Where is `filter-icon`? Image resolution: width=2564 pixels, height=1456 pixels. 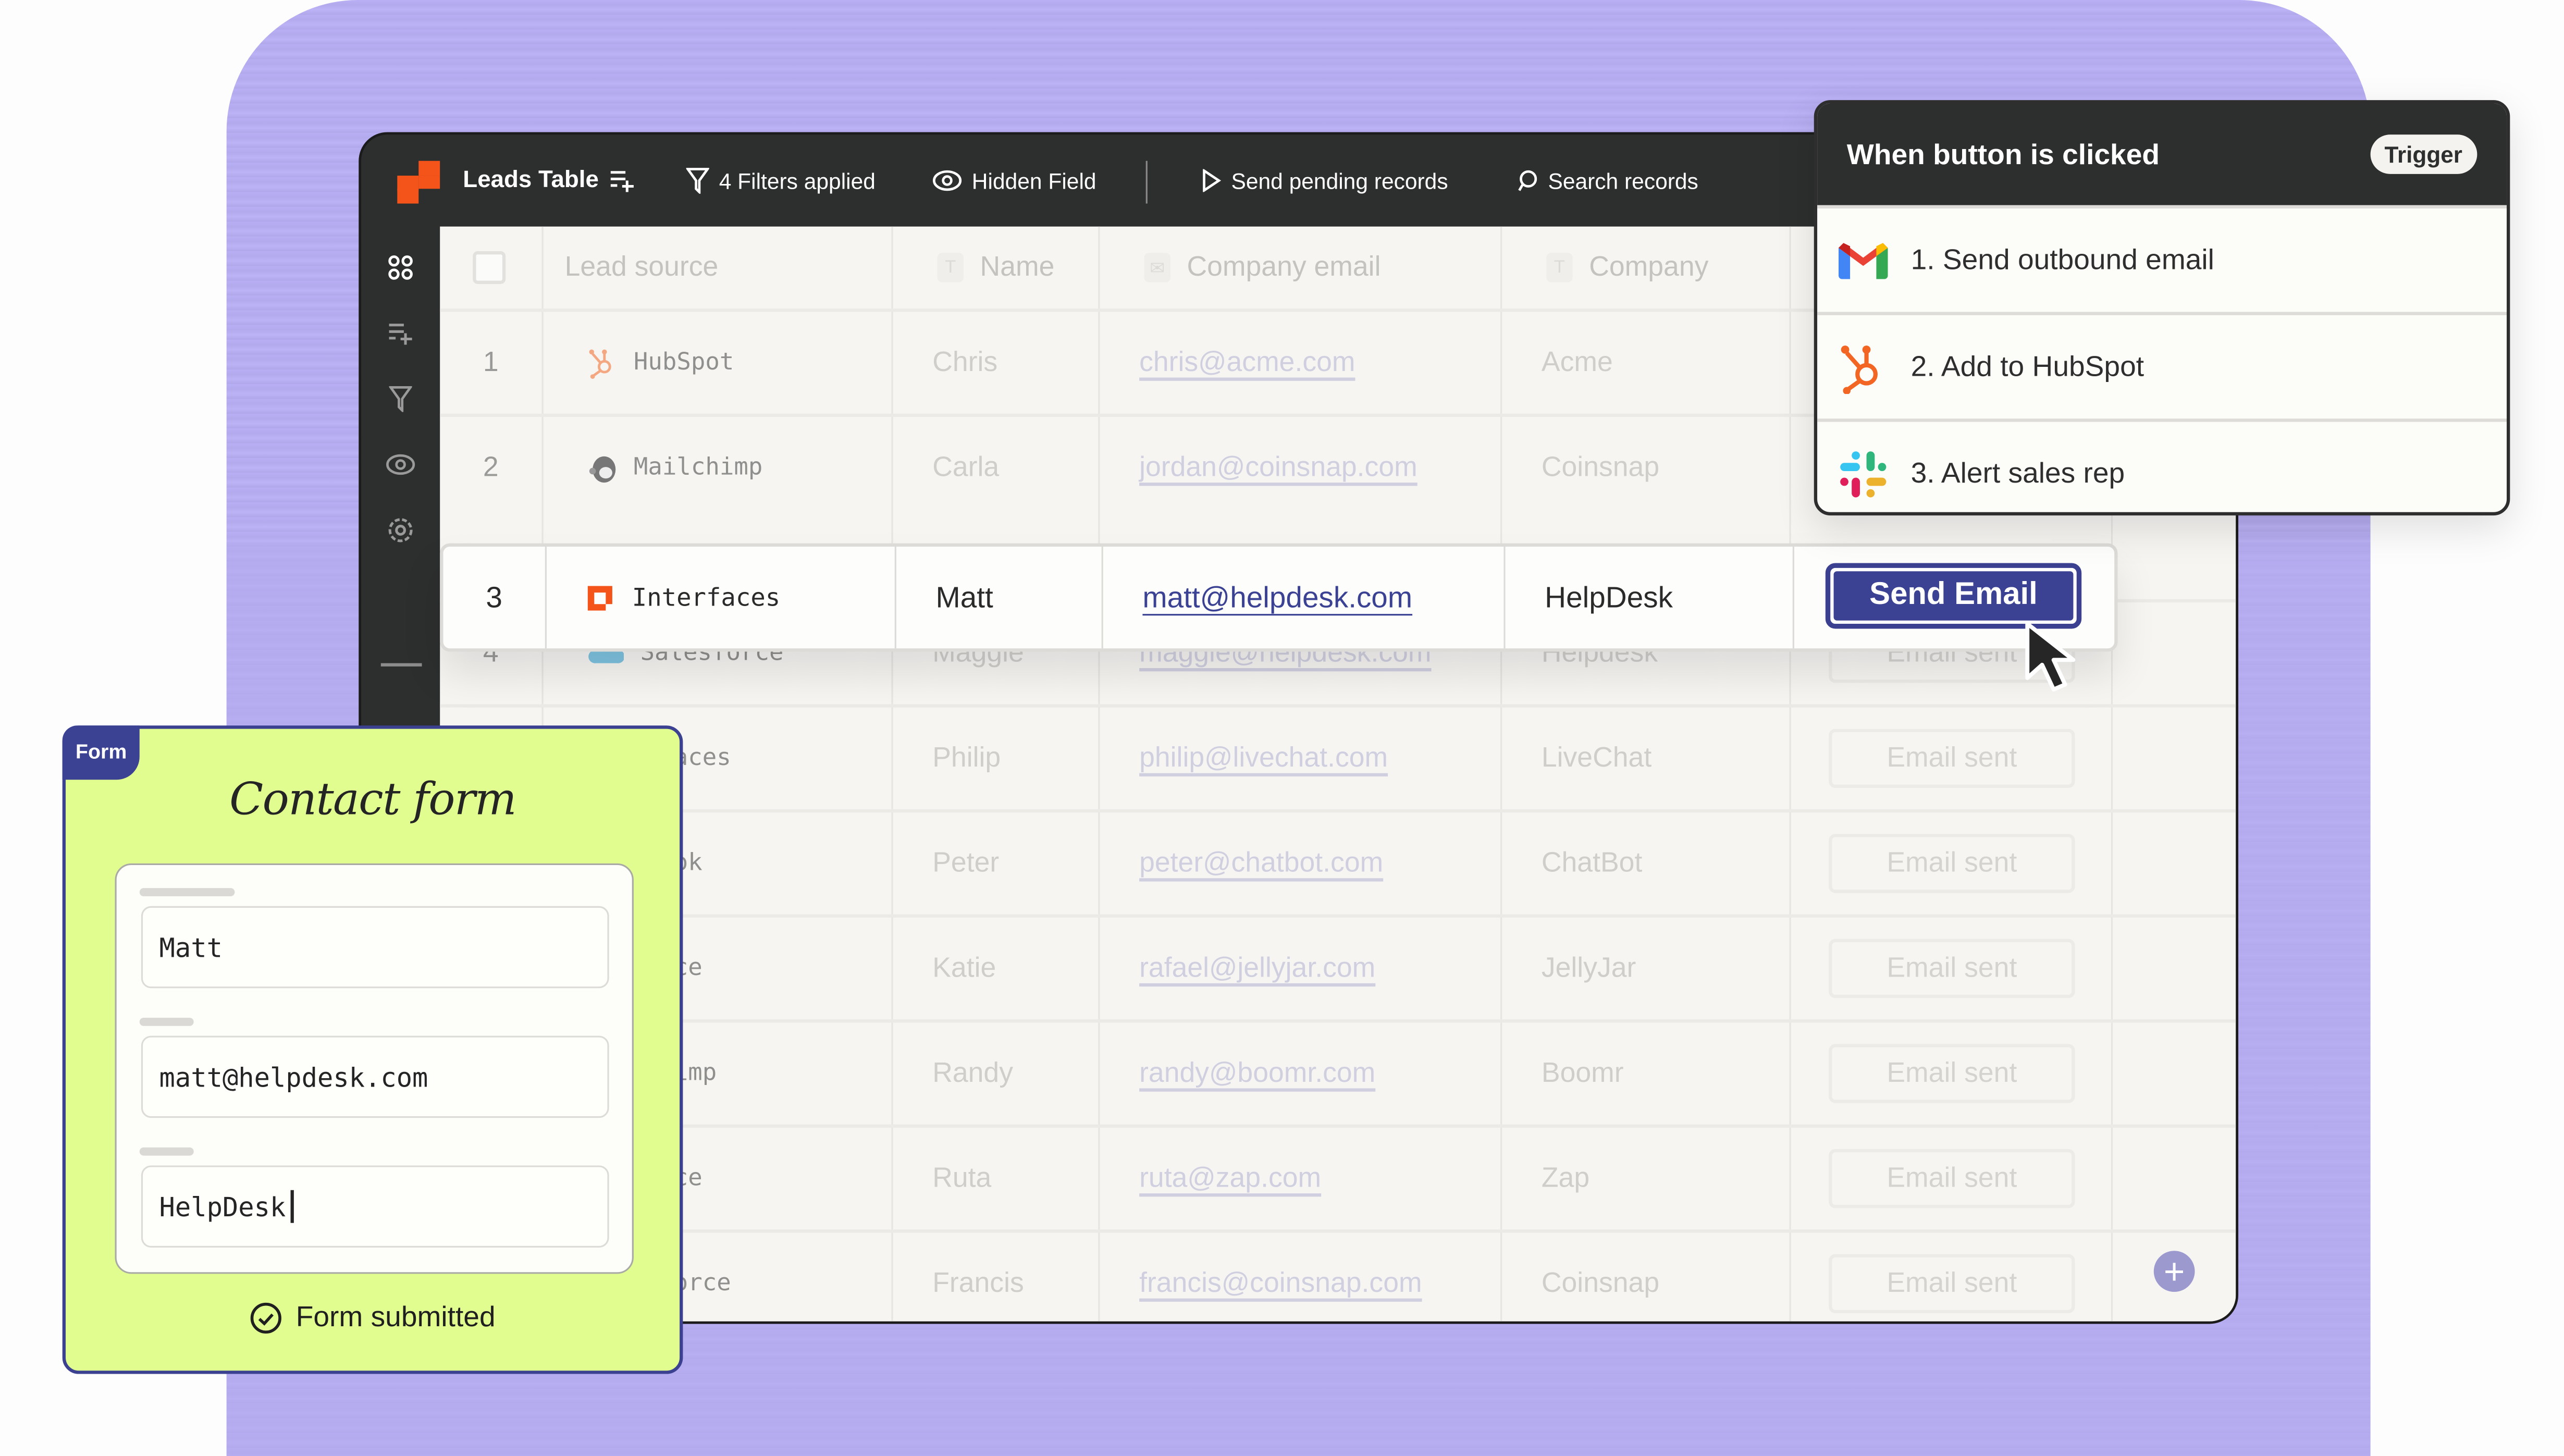
filter-icon is located at coordinates (697, 181).